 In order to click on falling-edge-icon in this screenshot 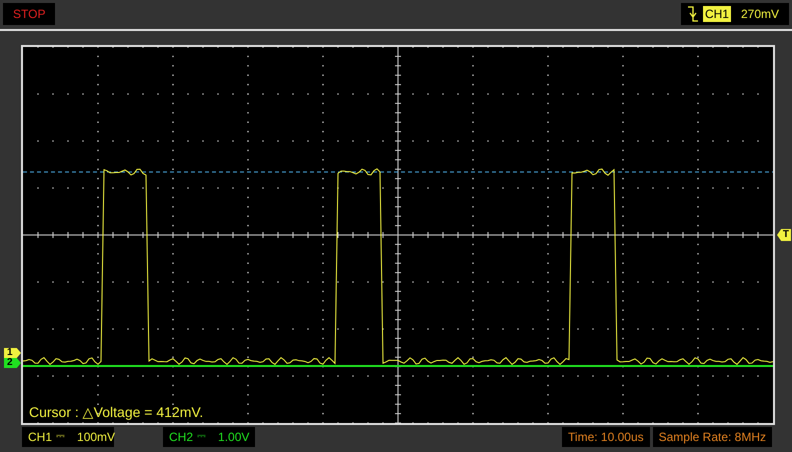, I will do `click(692, 14)`.